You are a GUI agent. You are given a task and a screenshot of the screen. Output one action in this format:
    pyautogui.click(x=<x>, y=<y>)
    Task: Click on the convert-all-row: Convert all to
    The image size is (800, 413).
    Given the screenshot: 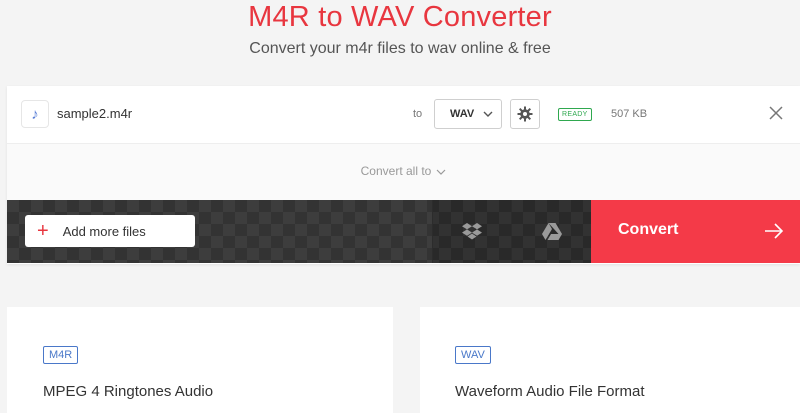 What is the action you would take?
    pyautogui.click(x=403, y=171)
    